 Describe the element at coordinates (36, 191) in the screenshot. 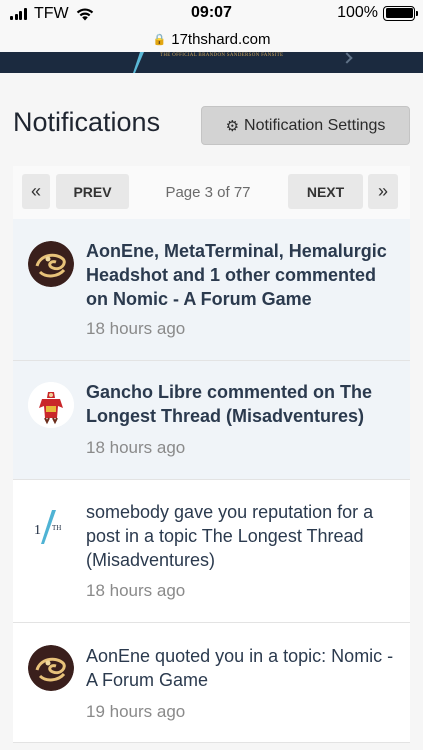

I see `first-page-button: «` at that location.